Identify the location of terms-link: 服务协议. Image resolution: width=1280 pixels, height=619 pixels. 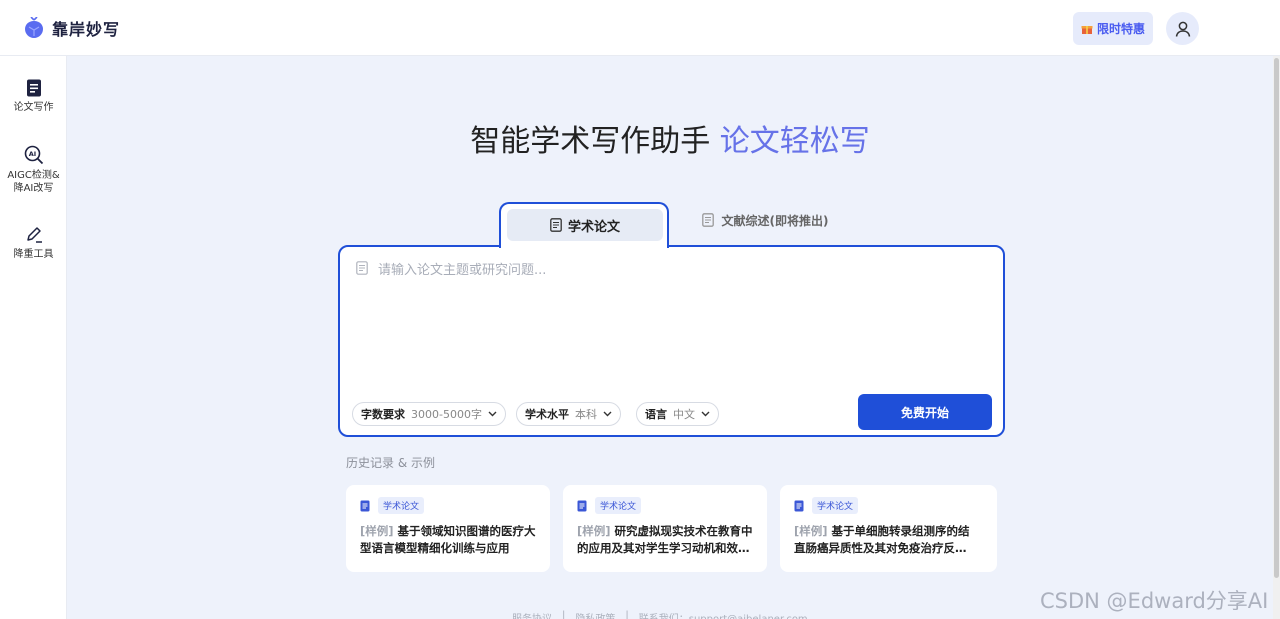
(532, 614).